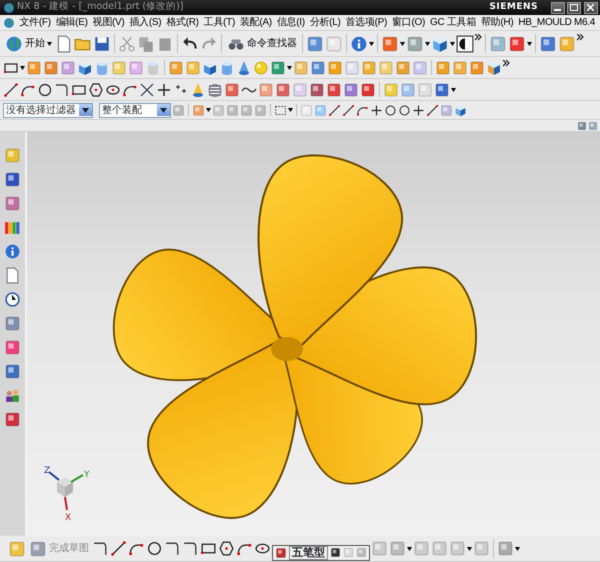 The width and height of the screenshot is (600, 562). What do you see at coordinates (14, 43) in the screenshot?
I see `start-icon` at bounding box center [14, 43].